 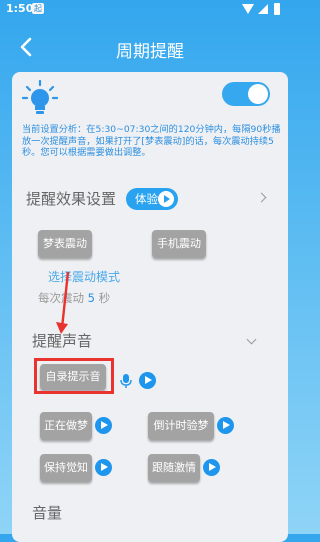 I want to click on try-button: 体验, so click(x=152, y=199).